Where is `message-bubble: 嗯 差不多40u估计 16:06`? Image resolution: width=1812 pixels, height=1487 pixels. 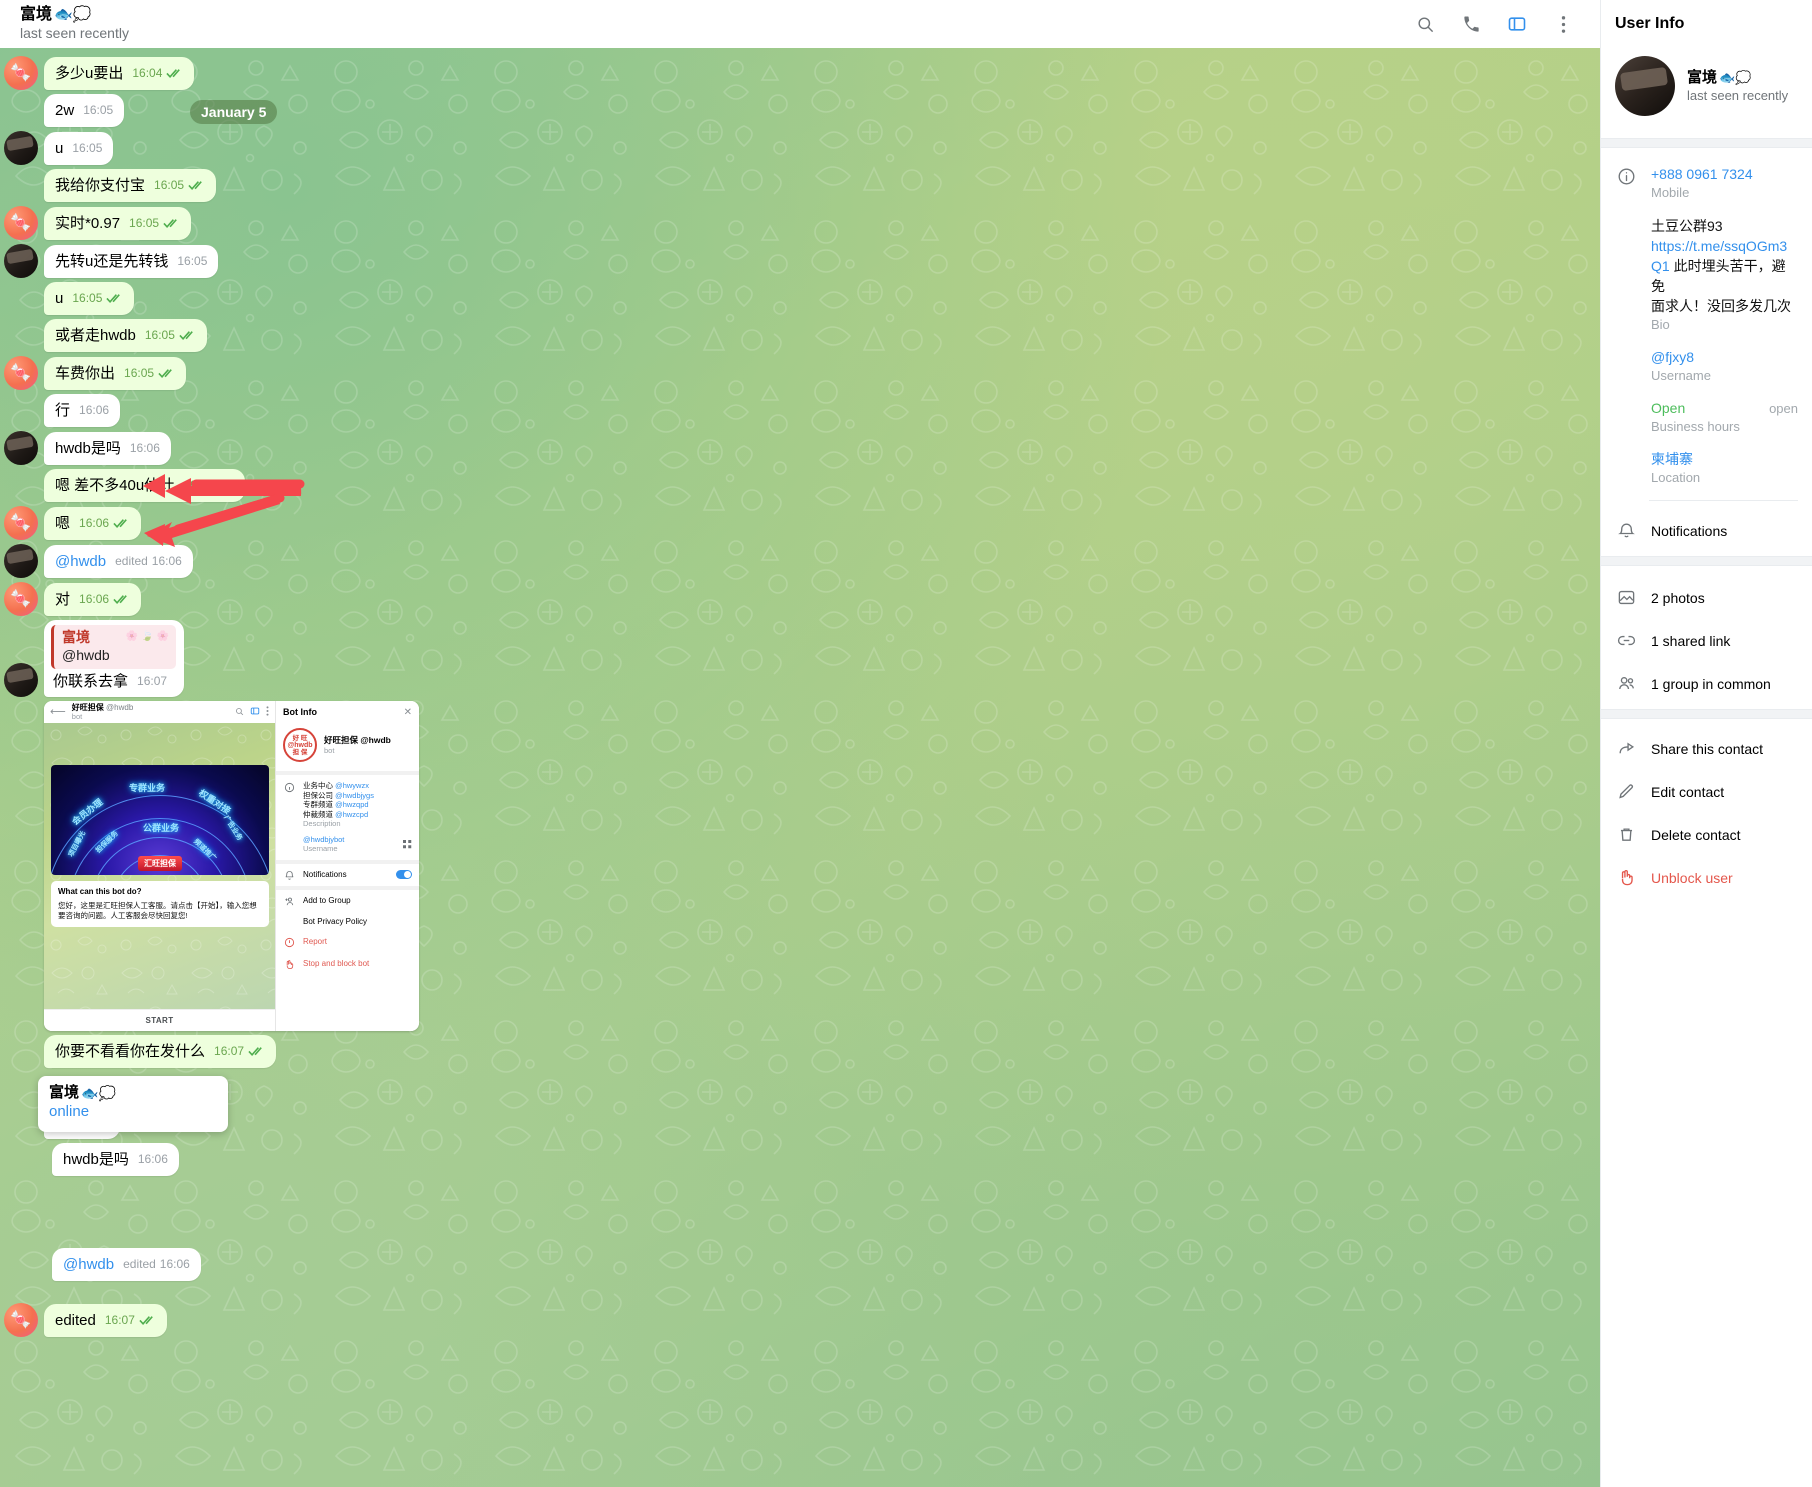
message-bubble: 嗯 差不多40u估计 16:06 is located at coordinates (145, 485).